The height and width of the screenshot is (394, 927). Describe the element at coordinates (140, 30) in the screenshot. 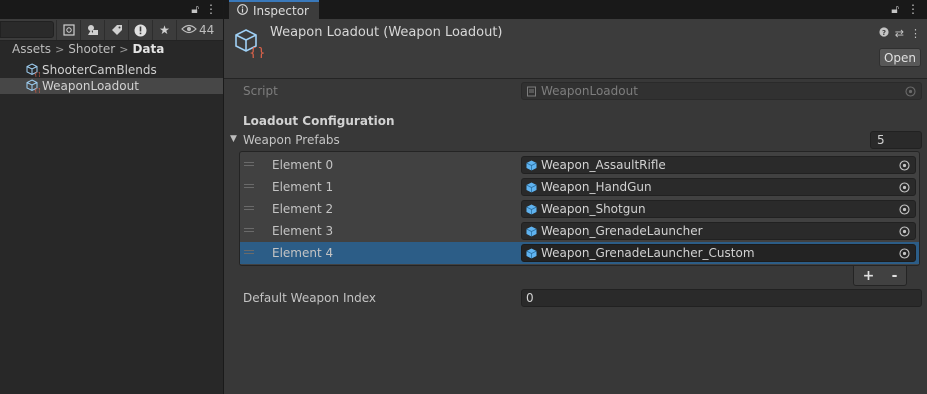

I see `warning-icon` at that location.